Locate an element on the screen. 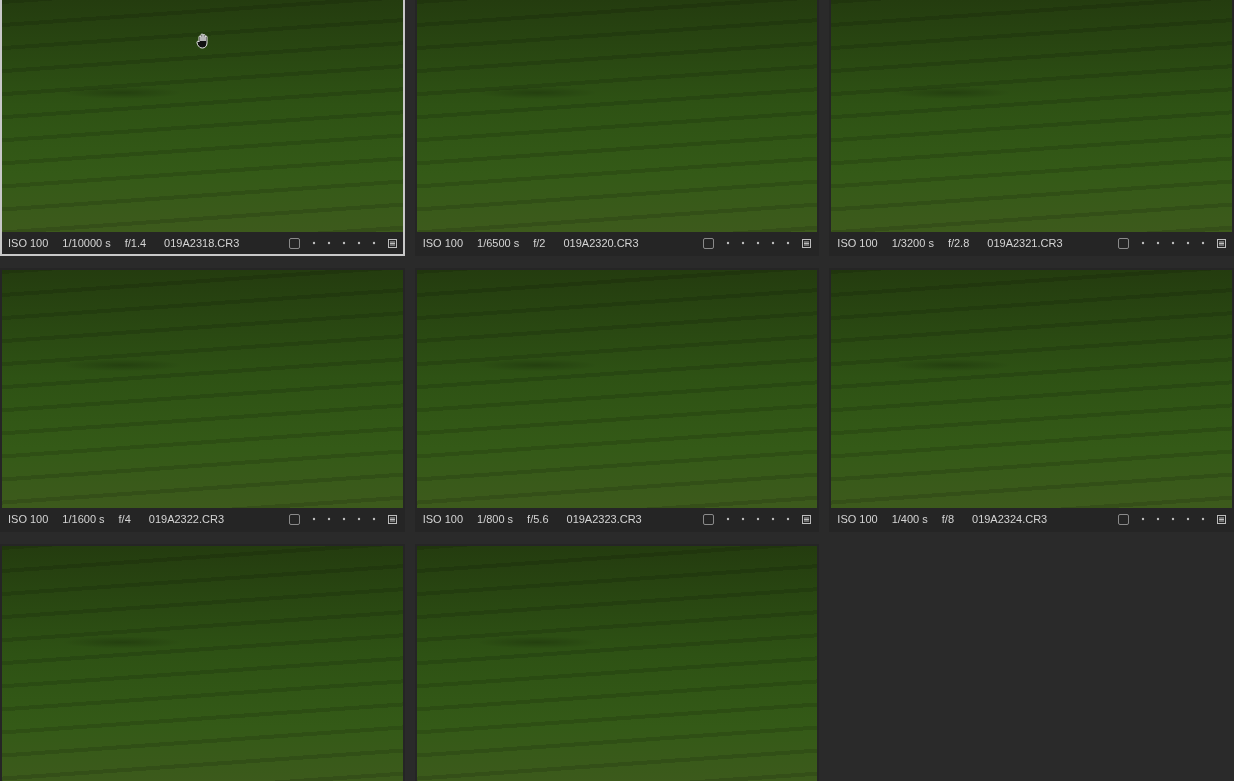 This screenshot has height=781, width=1234. thumbnail-card: ISO 100 1/6500 s f/2 019A2320.CR3 is located at coordinates (617, 128).